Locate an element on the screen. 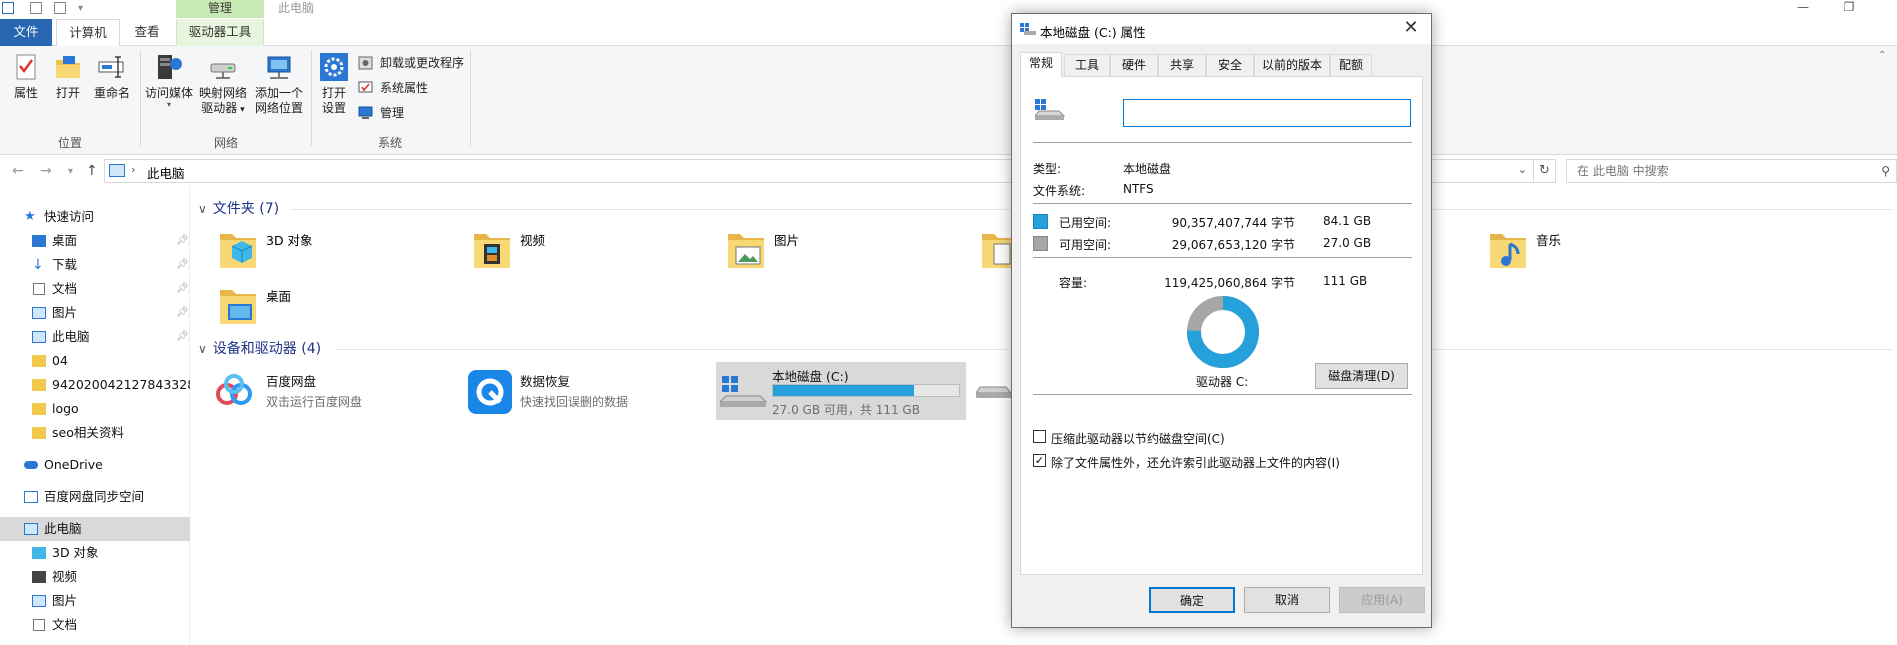 This screenshot has width=1897, height=645. properties-icon is located at coordinates (36, 8).